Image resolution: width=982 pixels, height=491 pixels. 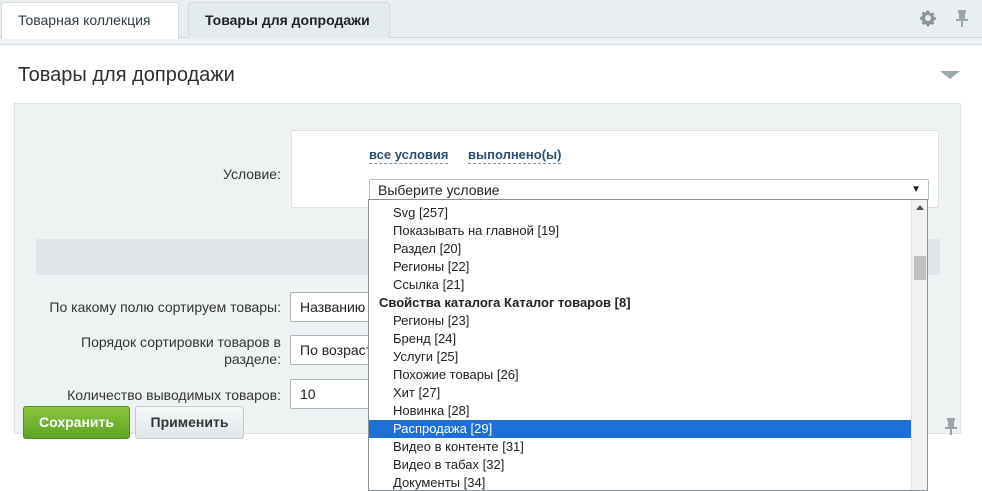 What do you see at coordinates (335, 350) in the screenshot?
I see `sort-order-select: По возраст` at bounding box center [335, 350].